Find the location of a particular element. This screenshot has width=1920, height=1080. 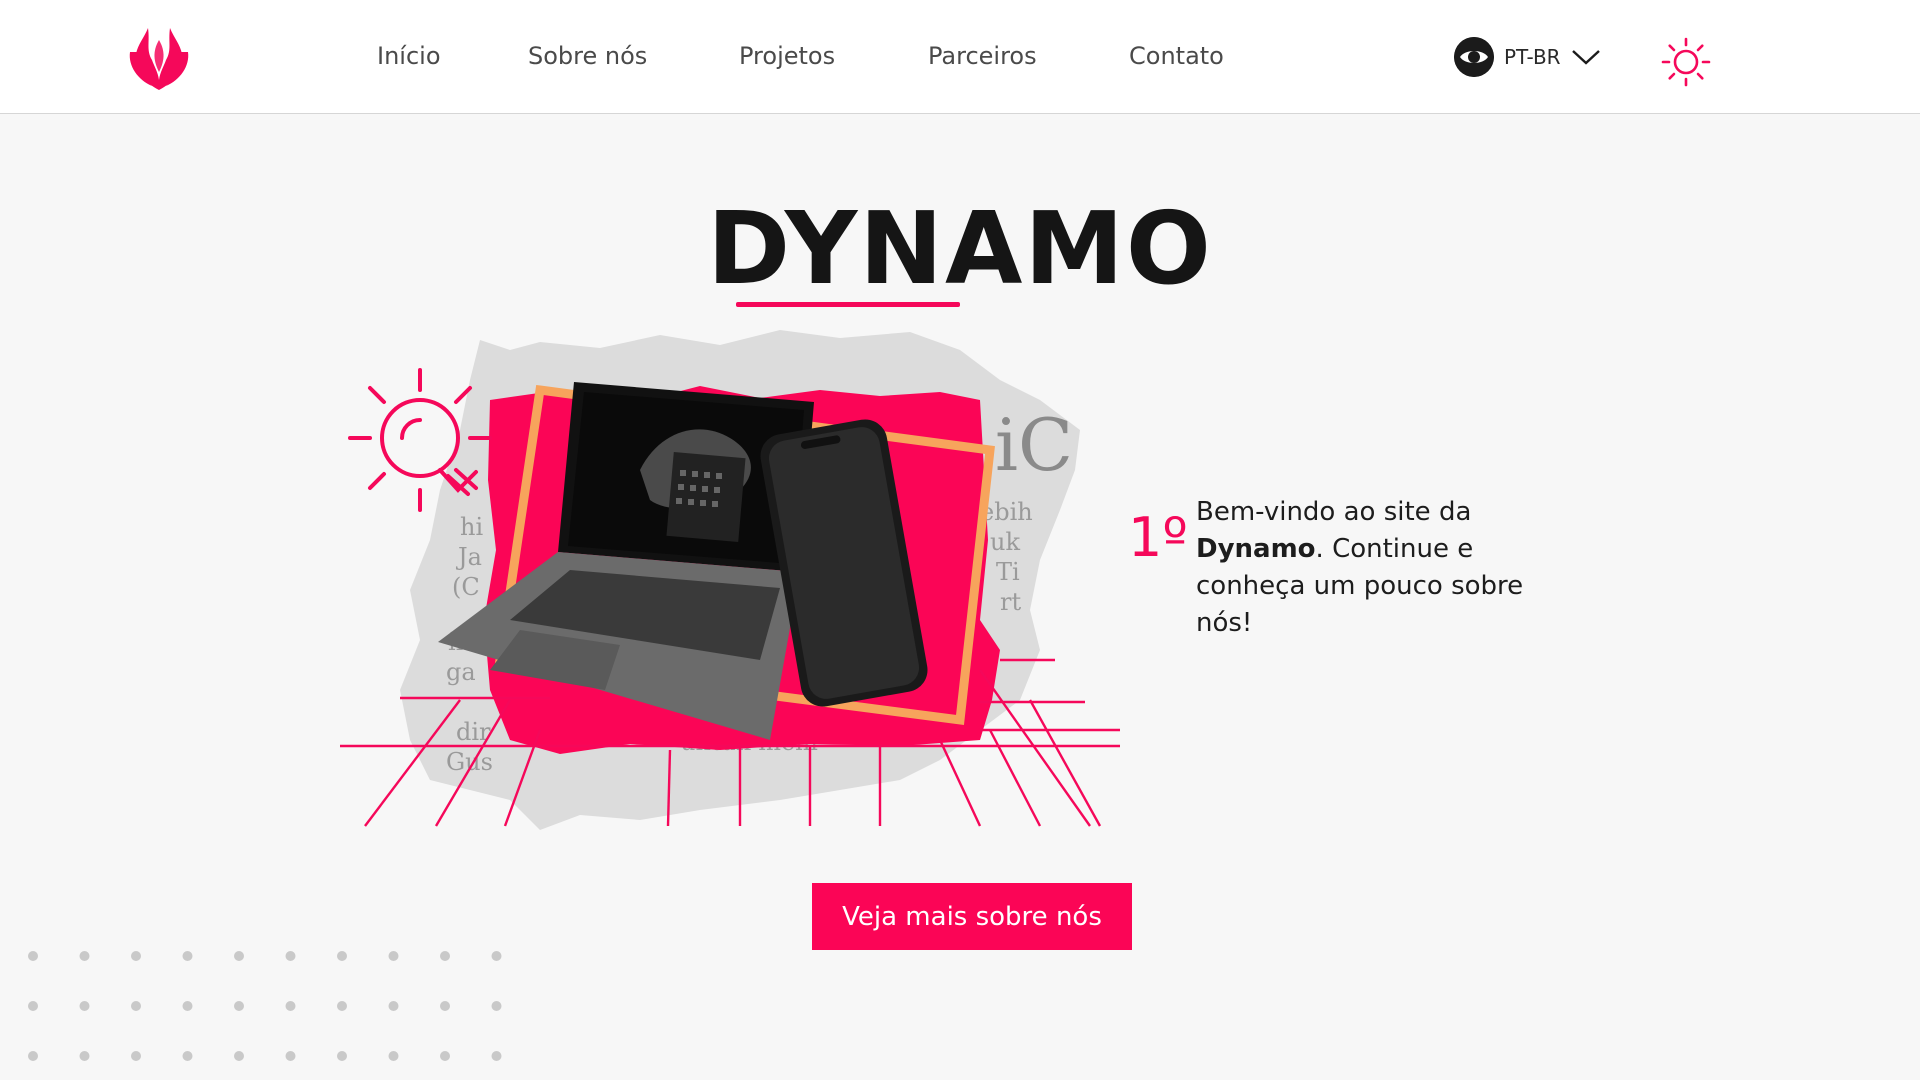

sun-icon is located at coordinates (1686, 62).